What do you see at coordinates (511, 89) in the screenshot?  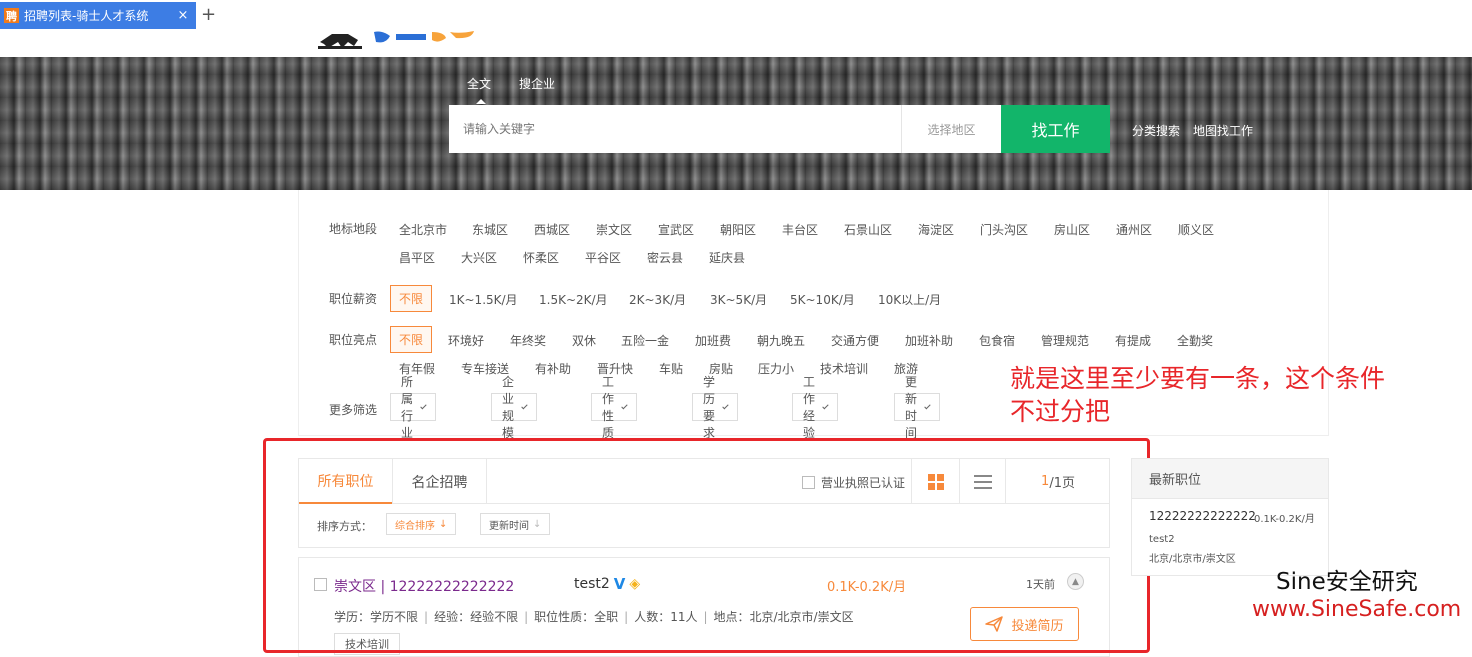 I see `search-tabs: 全文 搜企业` at bounding box center [511, 89].